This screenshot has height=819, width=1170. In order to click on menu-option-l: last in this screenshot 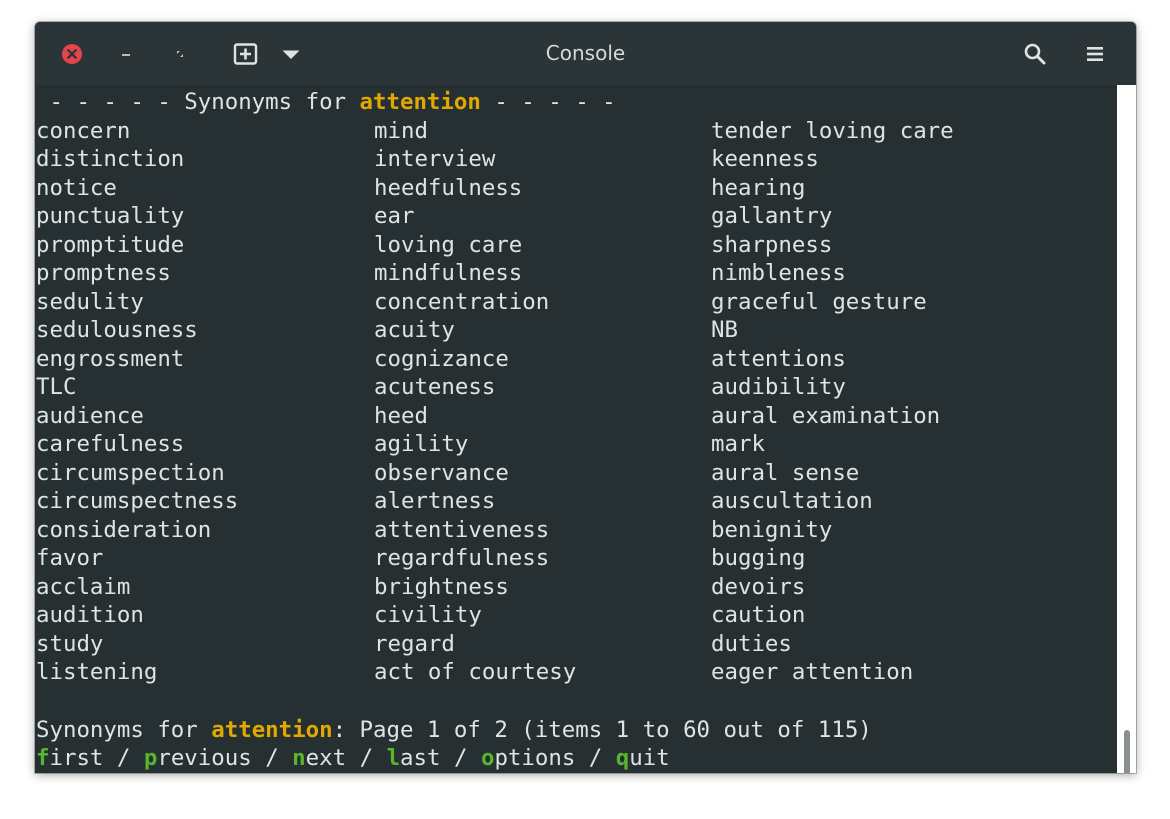, I will do `click(414, 758)`.